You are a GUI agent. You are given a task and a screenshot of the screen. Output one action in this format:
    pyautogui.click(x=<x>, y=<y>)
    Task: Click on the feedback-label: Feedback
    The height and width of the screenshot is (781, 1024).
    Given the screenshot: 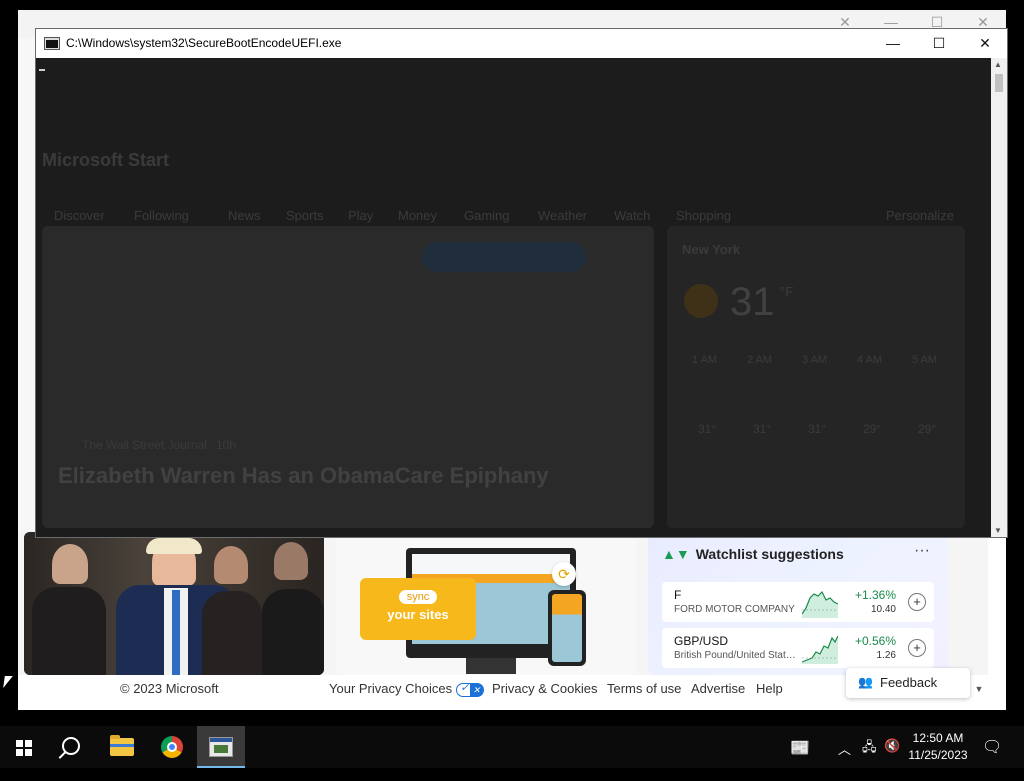 What is the action you would take?
    pyautogui.click(x=909, y=682)
    